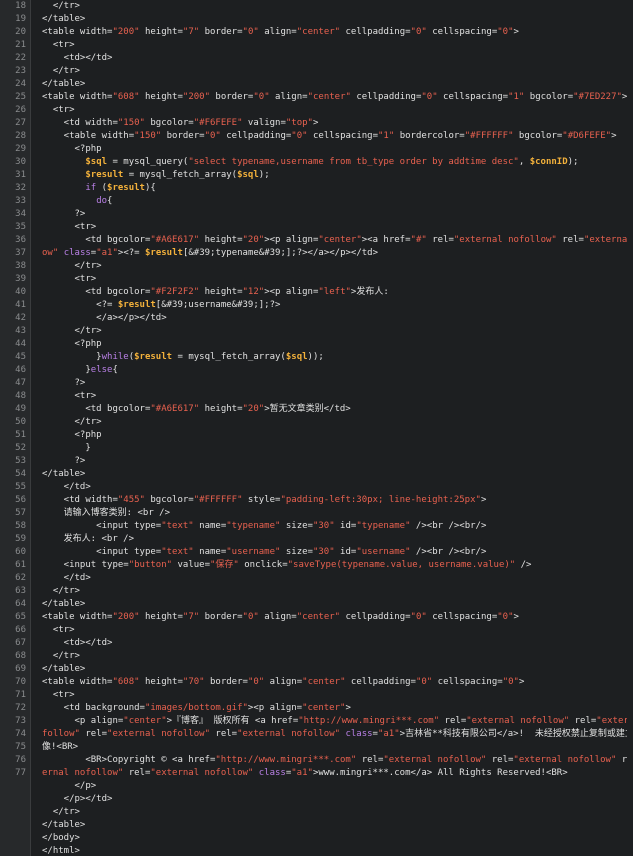  Describe the element at coordinates (316, 812) in the screenshot. I see `code-line: </tr>` at that location.